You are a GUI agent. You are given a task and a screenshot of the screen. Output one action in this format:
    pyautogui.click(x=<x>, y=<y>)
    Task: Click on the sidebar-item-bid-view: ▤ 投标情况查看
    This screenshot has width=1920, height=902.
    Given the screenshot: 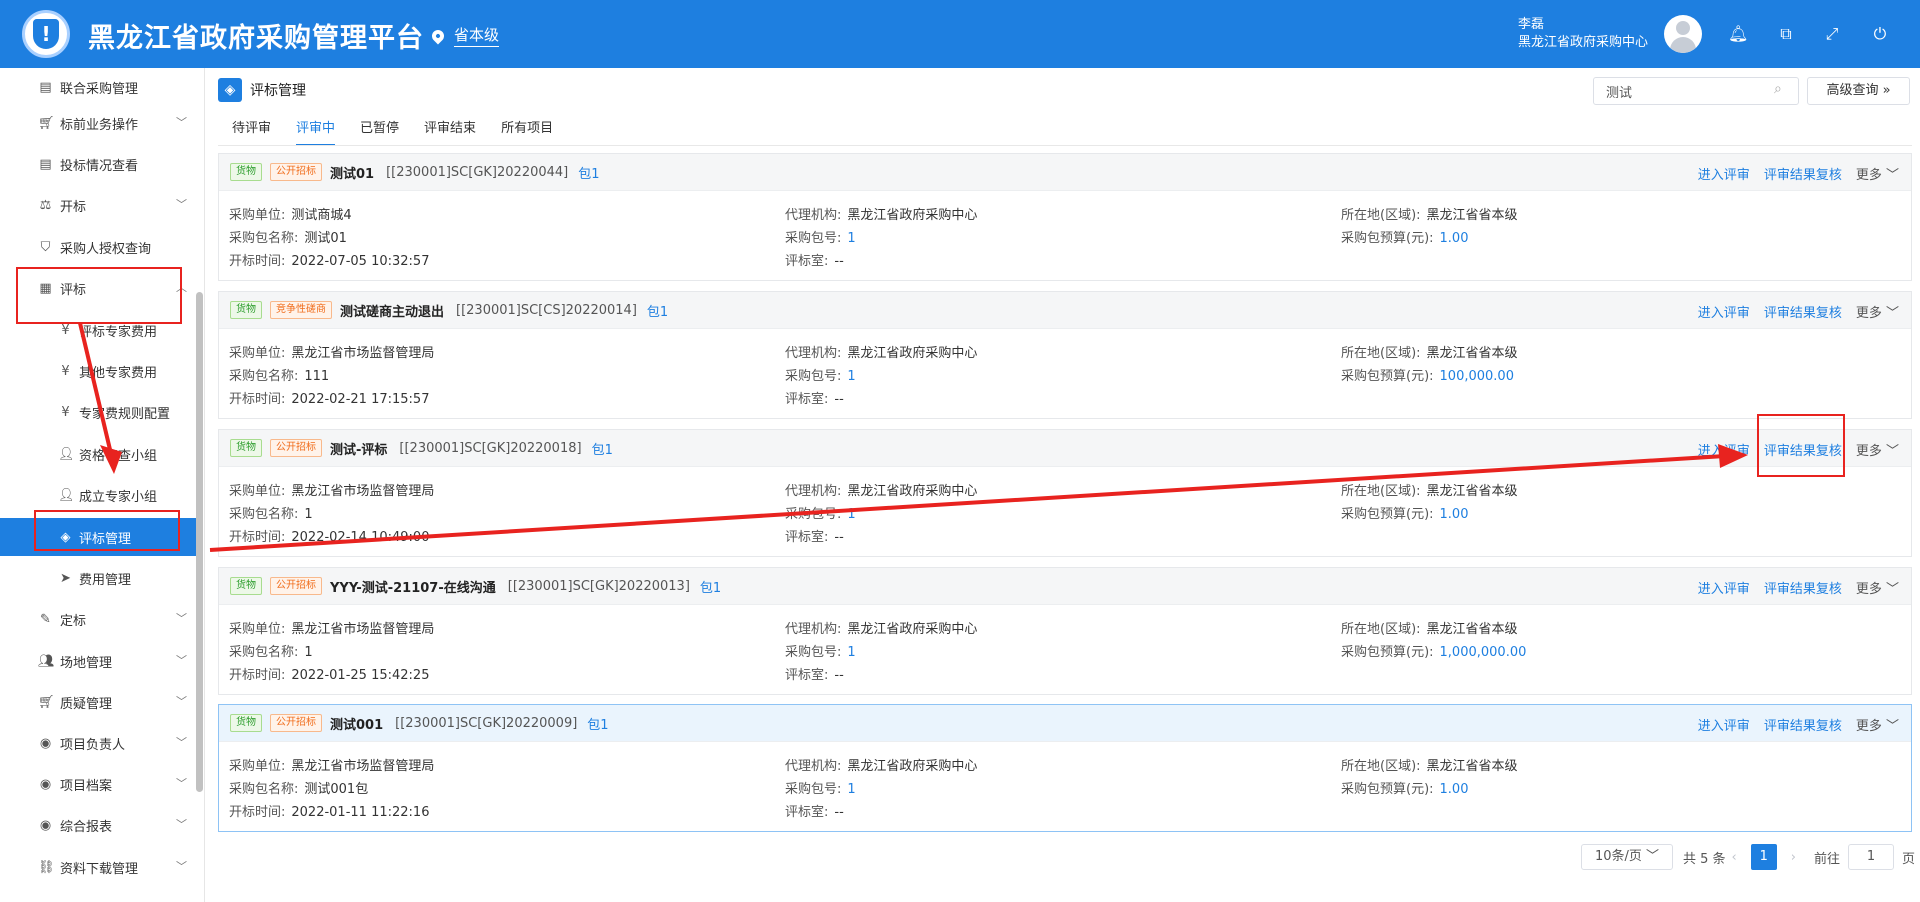 What is the action you would take?
    pyautogui.click(x=98, y=164)
    